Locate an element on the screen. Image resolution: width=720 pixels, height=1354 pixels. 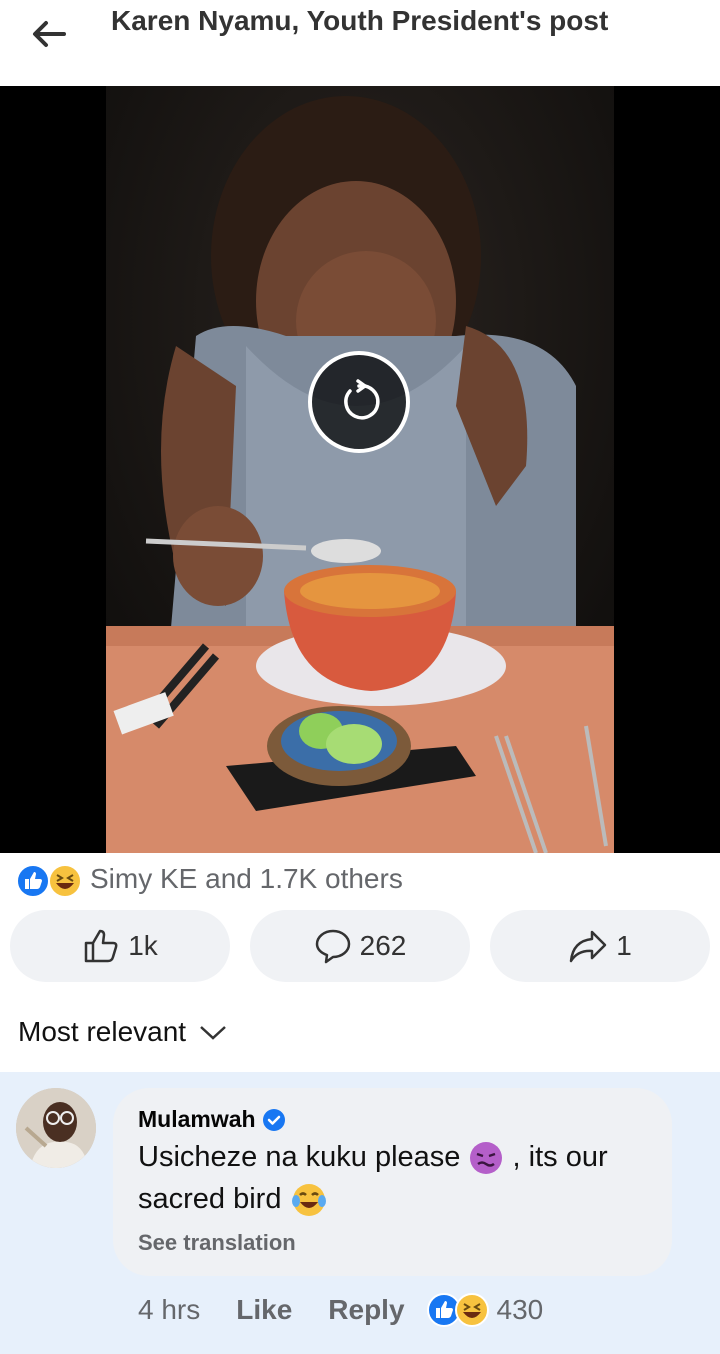
avatar is located at coordinates (56, 1128).